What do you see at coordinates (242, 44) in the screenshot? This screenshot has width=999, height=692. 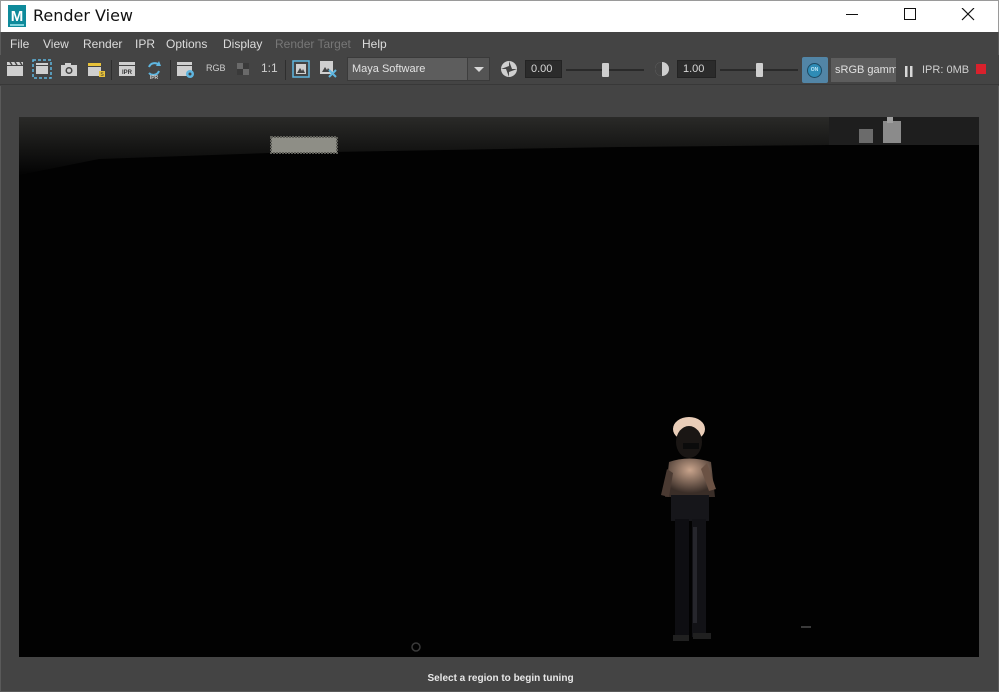 I see `menu-display: Display` at bounding box center [242, 44].